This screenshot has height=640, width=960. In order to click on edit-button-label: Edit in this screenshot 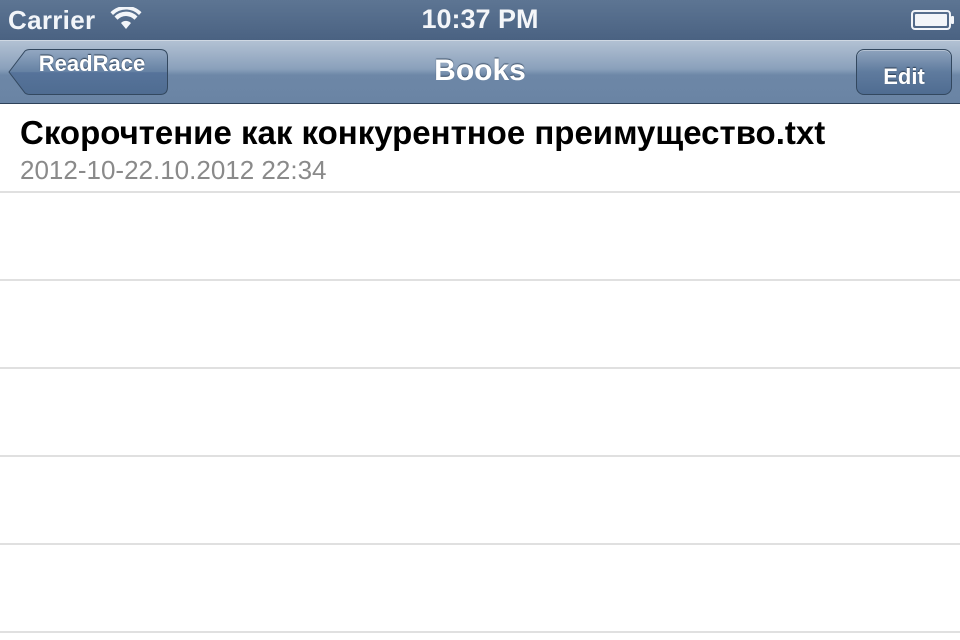, I will do `click(904, 76)`.